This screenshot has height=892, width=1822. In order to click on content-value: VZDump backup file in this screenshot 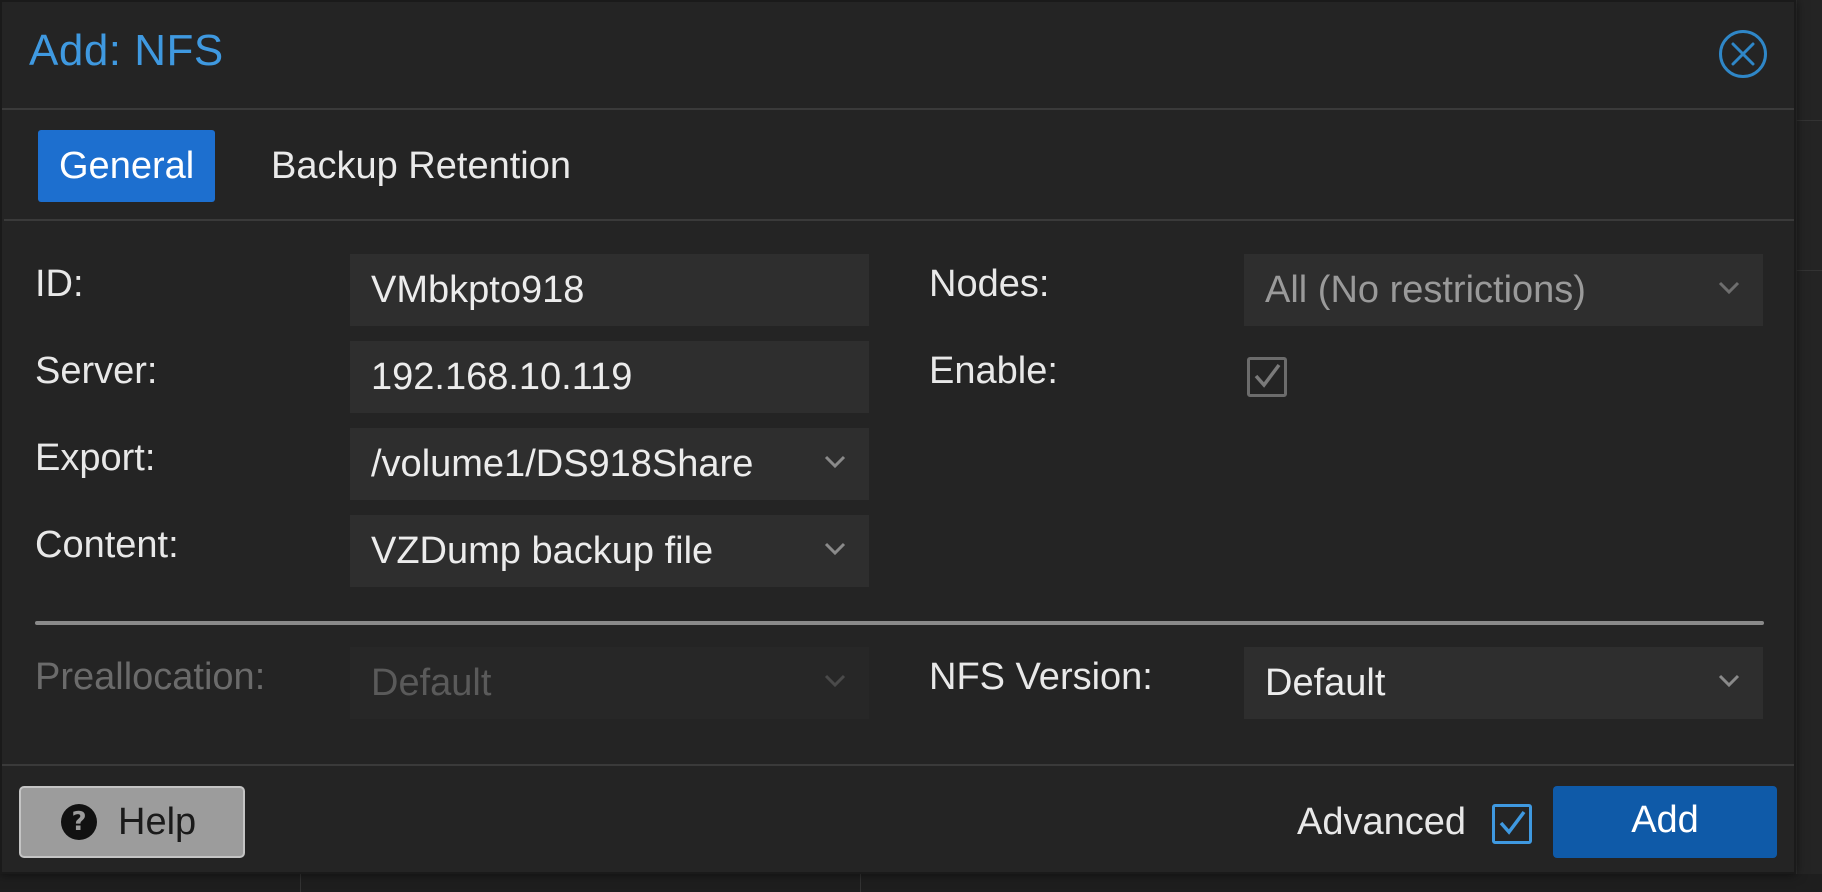, I will do `click(542, 551)`.